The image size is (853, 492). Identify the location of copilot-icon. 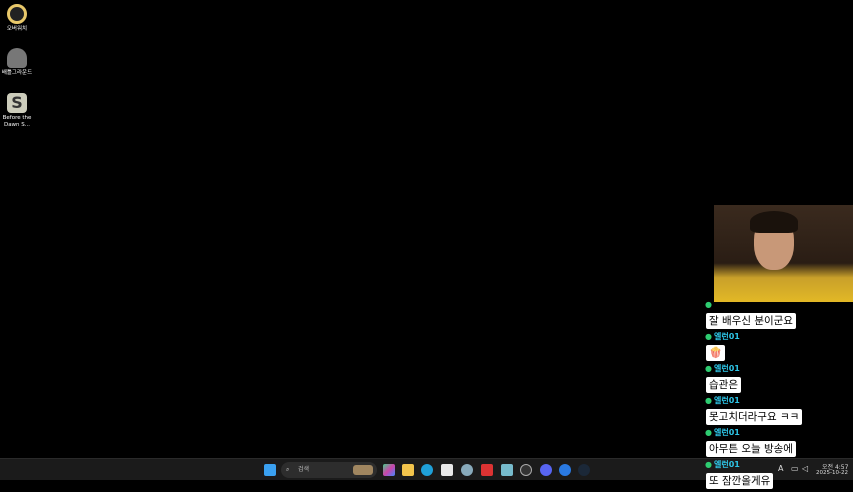
(389, 470).